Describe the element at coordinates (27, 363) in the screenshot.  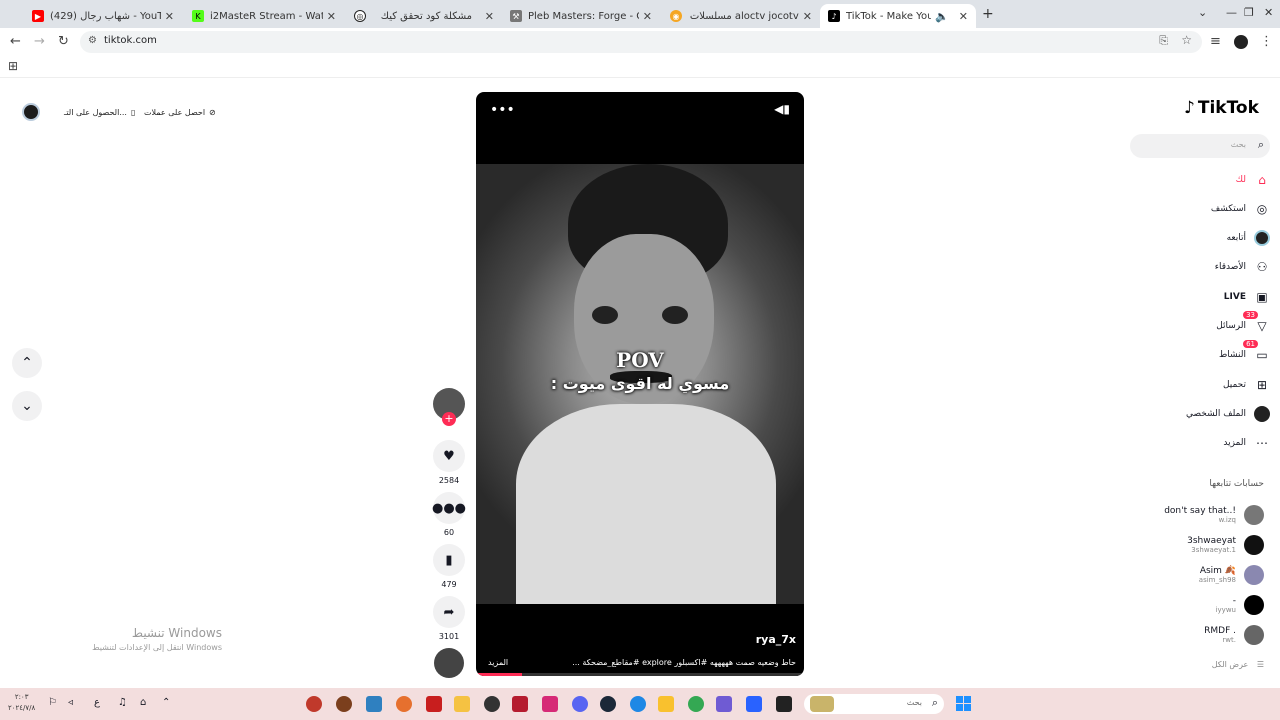
I see `previous-video-button: ⌃` at that location.